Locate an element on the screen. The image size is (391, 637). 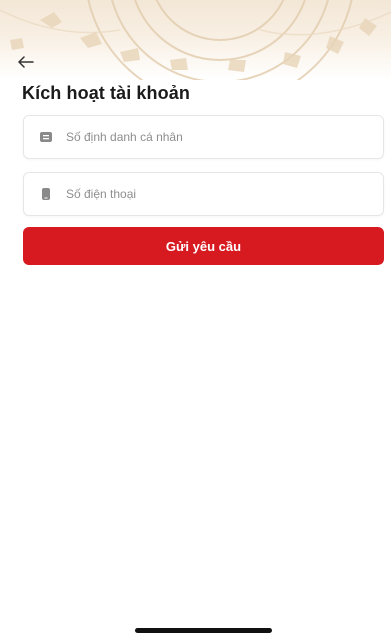
id-number-field is located at coordinates (203, 137).